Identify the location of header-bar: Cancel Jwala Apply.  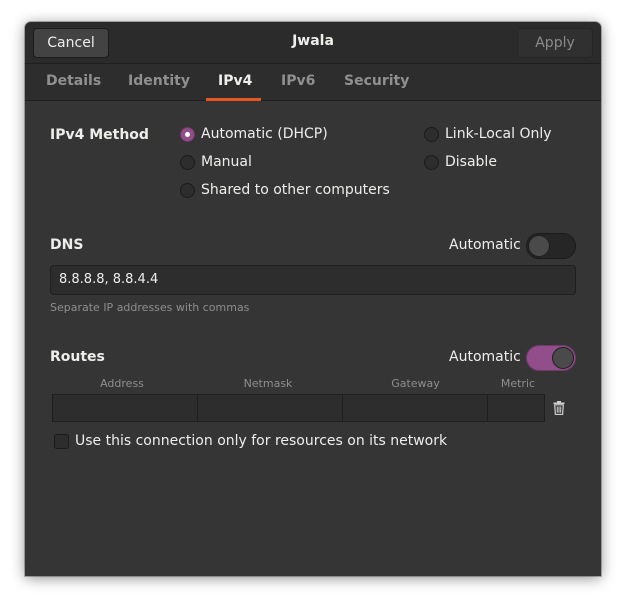
(313, 43).